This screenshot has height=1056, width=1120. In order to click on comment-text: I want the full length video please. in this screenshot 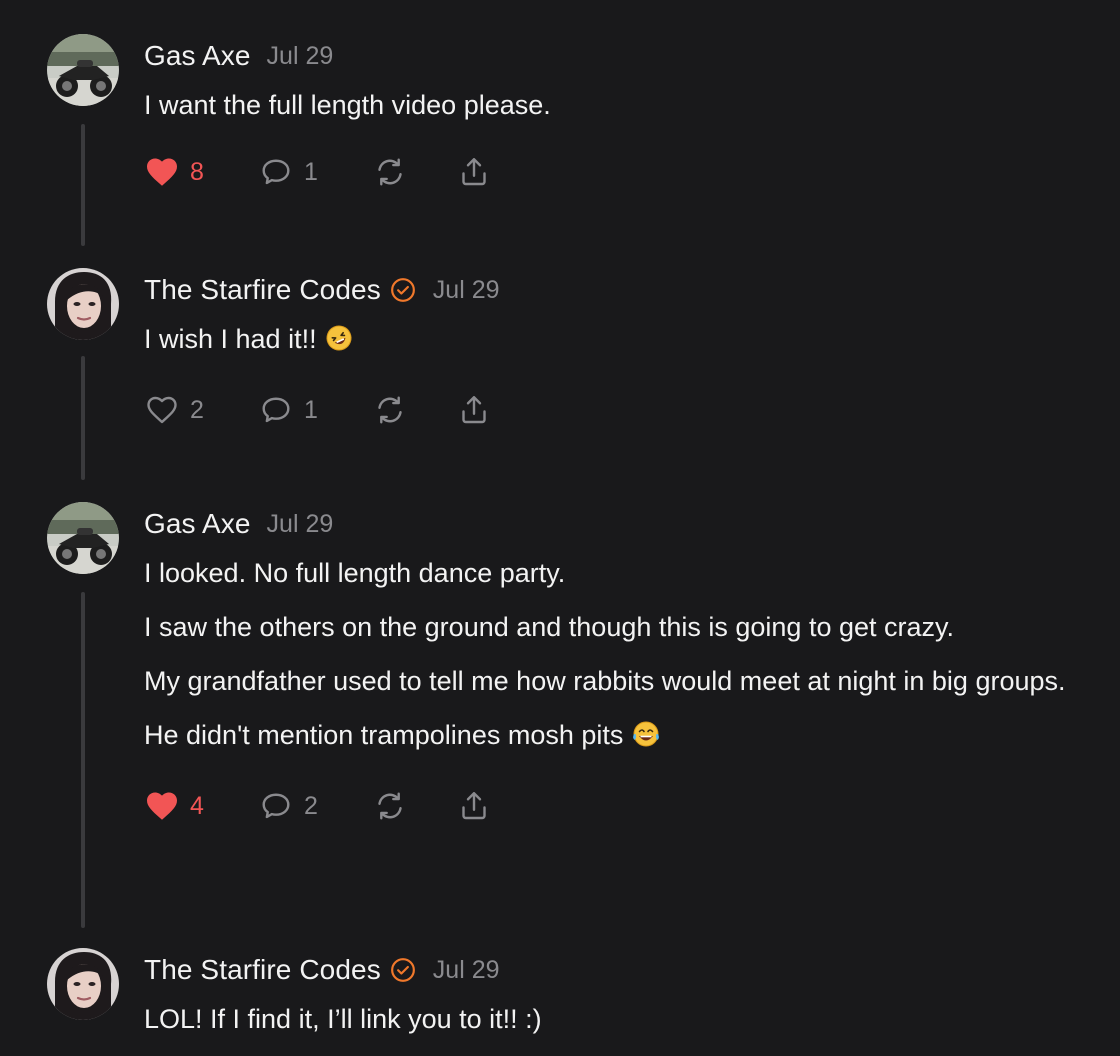, I will do `click(347, 105)`.